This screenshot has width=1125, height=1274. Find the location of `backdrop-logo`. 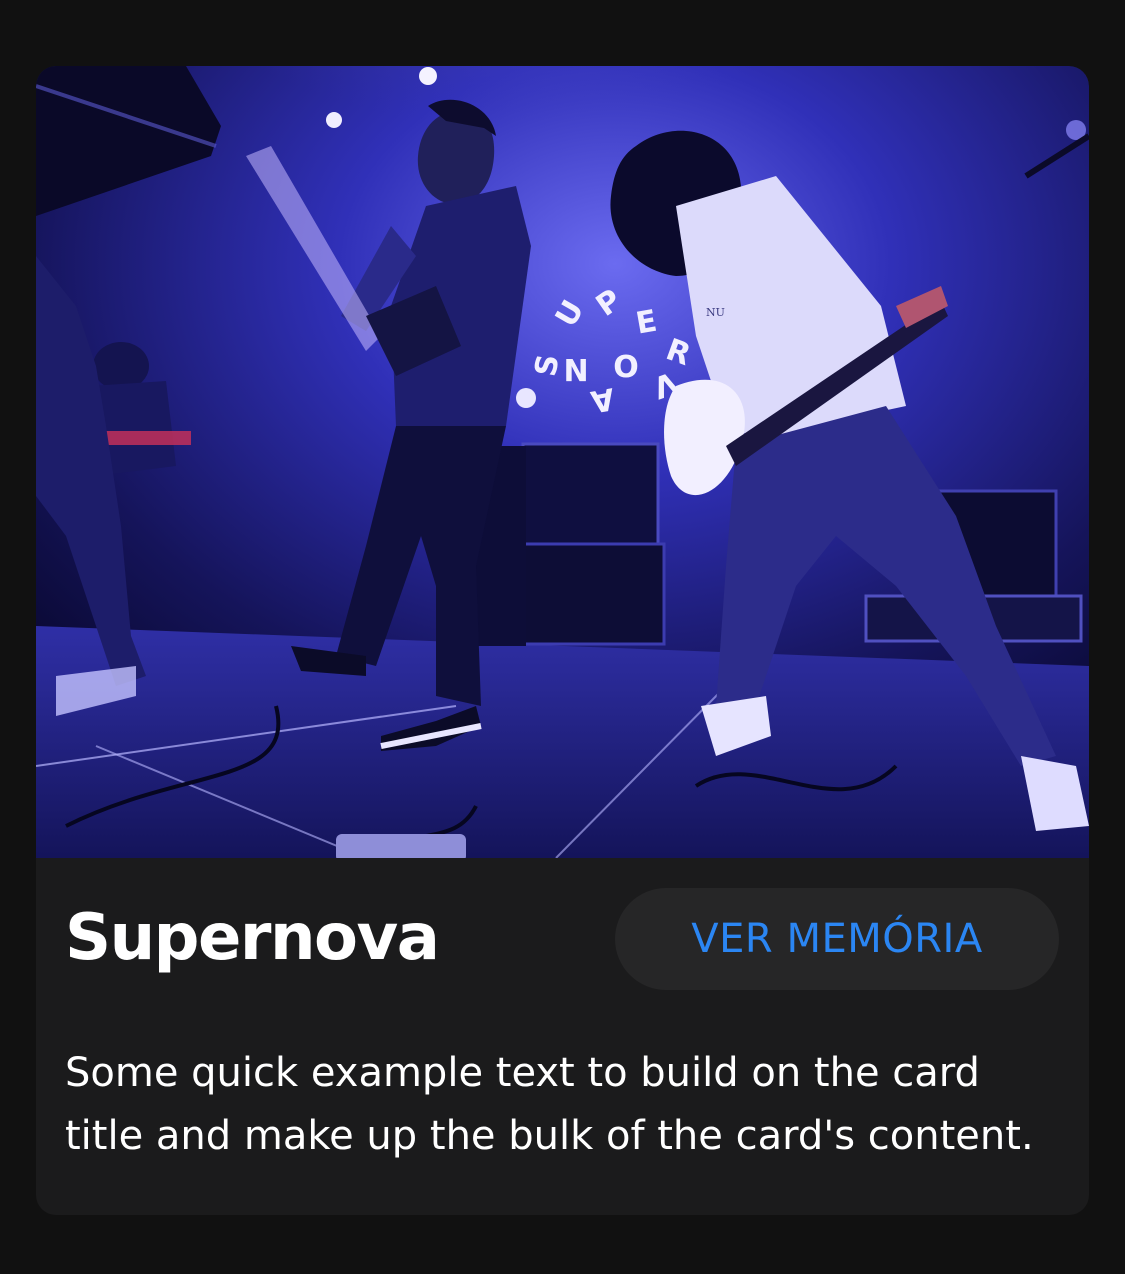

backdrop-logo is located at coordinates (526, 398).